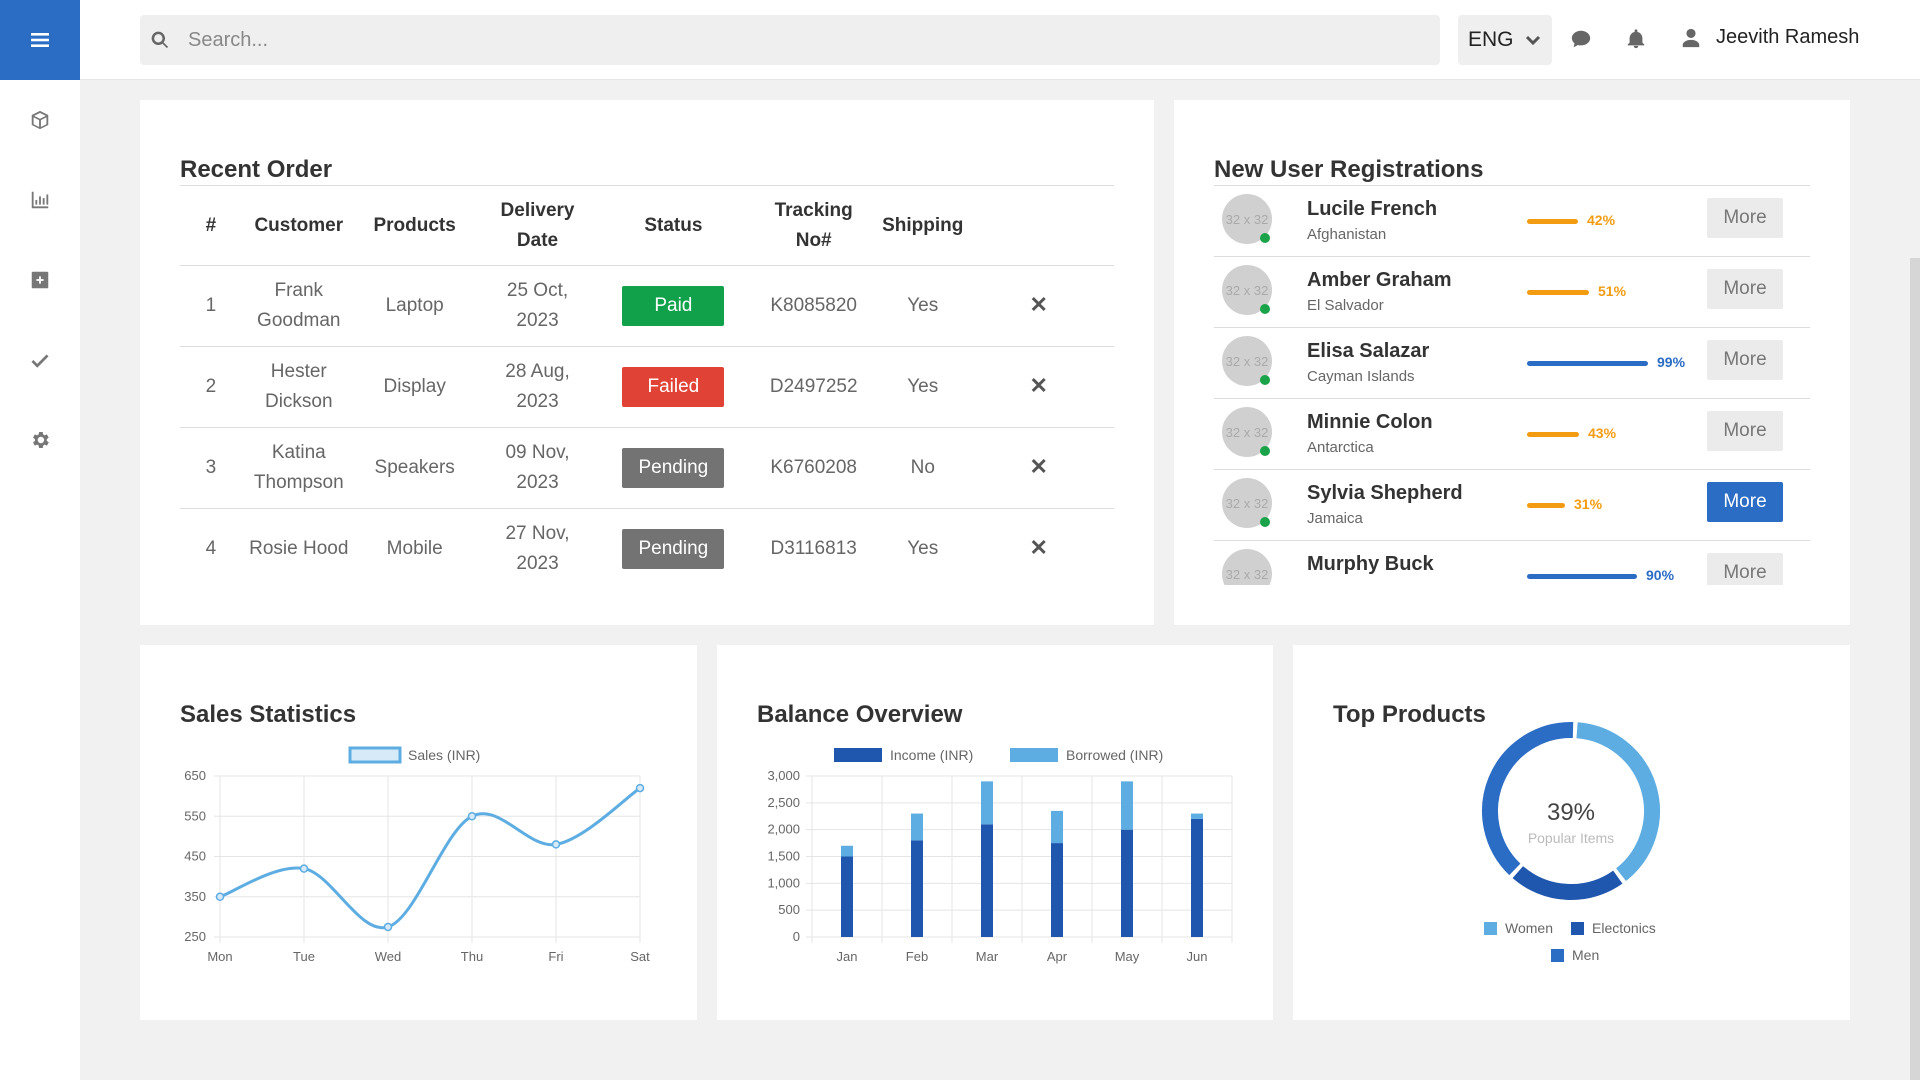 The height and width of the screenshot is (1080, 1920). What do you see at coordinates (40, 440) in the screenshot?
I see `sidebar-item-settings` at bounding box center [40, 440].